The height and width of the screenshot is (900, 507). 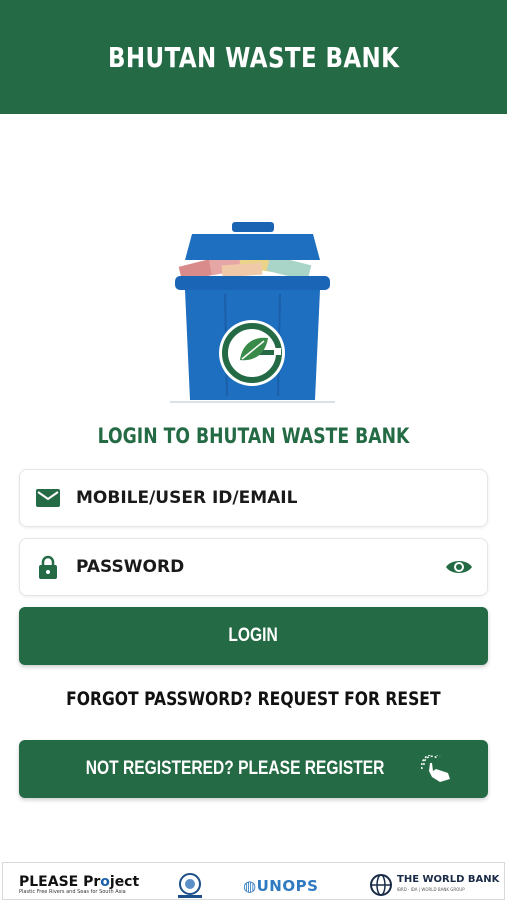 What do you see at coordinates (459, 567) in the screenshot?
I see `eye-icon` at bounding box center [459, 567].